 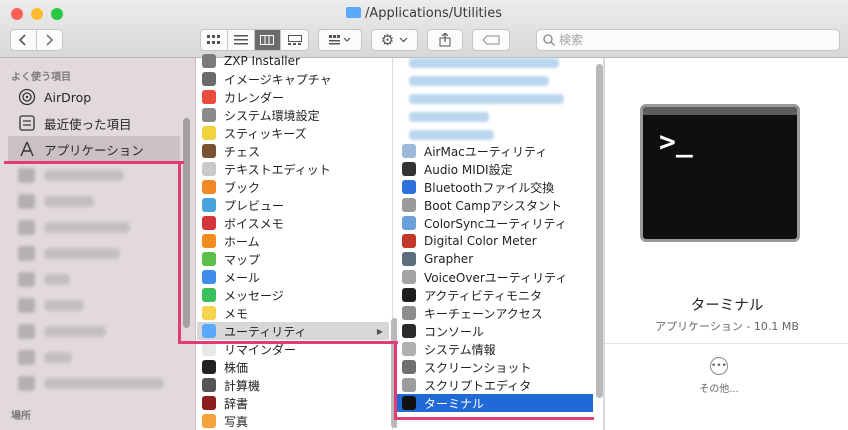 I want to click on list-item: システム環境設定, so click(x=293, y=115).